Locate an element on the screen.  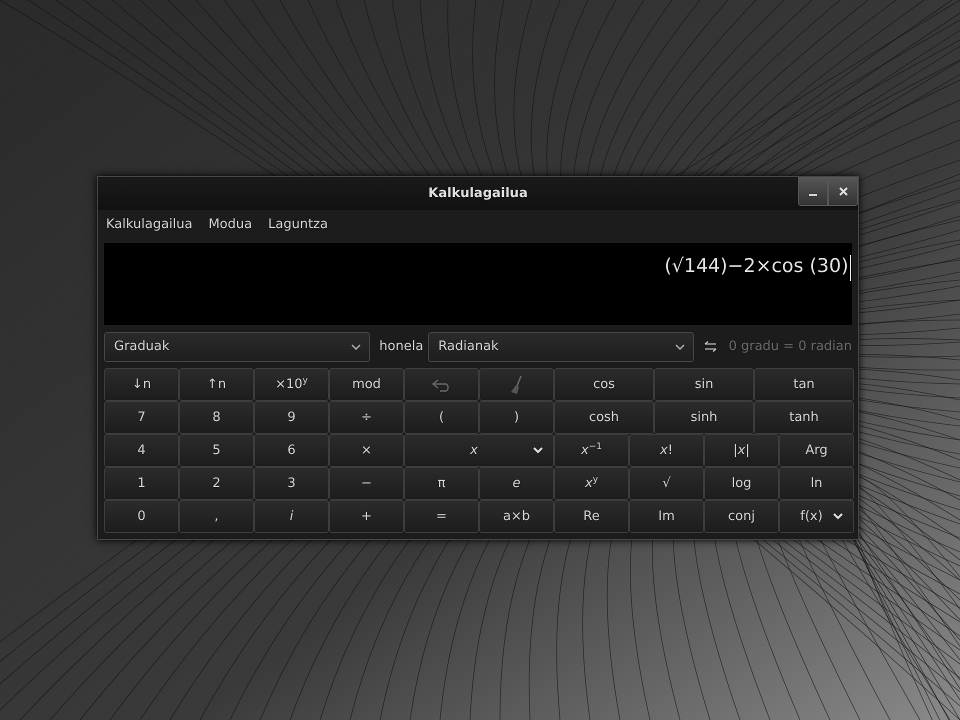
key-button: x is located at coordinates (479, 450).